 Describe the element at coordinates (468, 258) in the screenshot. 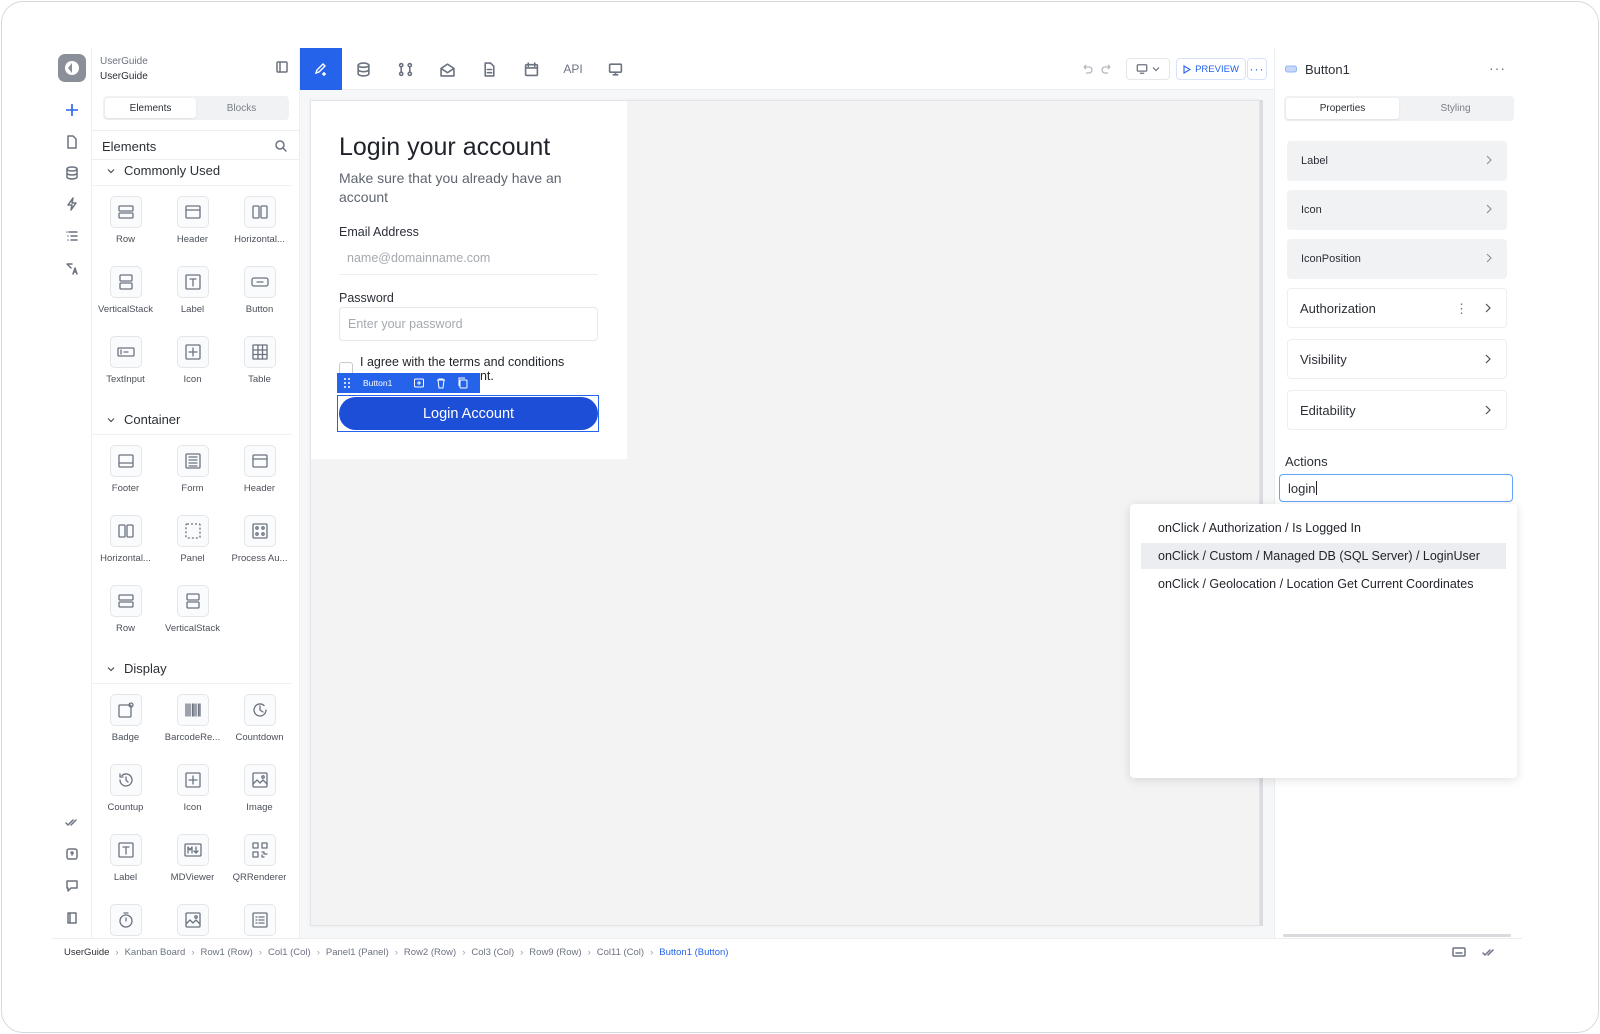

I see `email-field: name@domainname.com` at that location.